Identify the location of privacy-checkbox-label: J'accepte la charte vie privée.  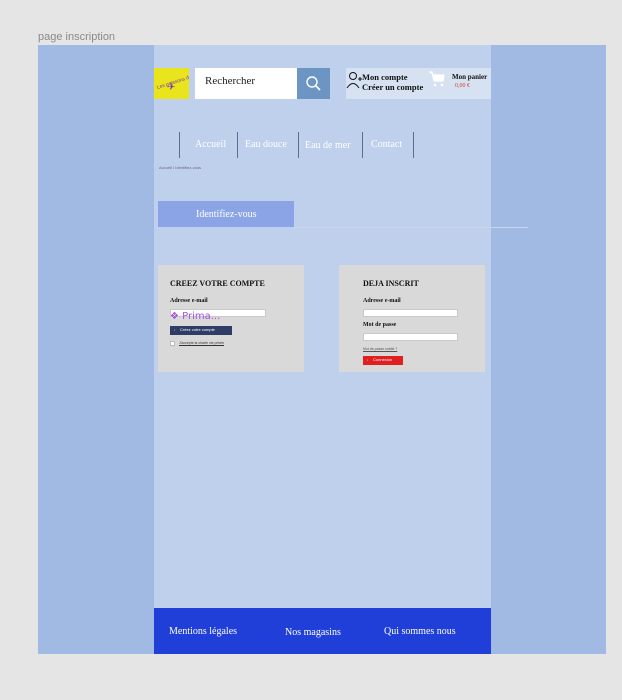
(201, 343).